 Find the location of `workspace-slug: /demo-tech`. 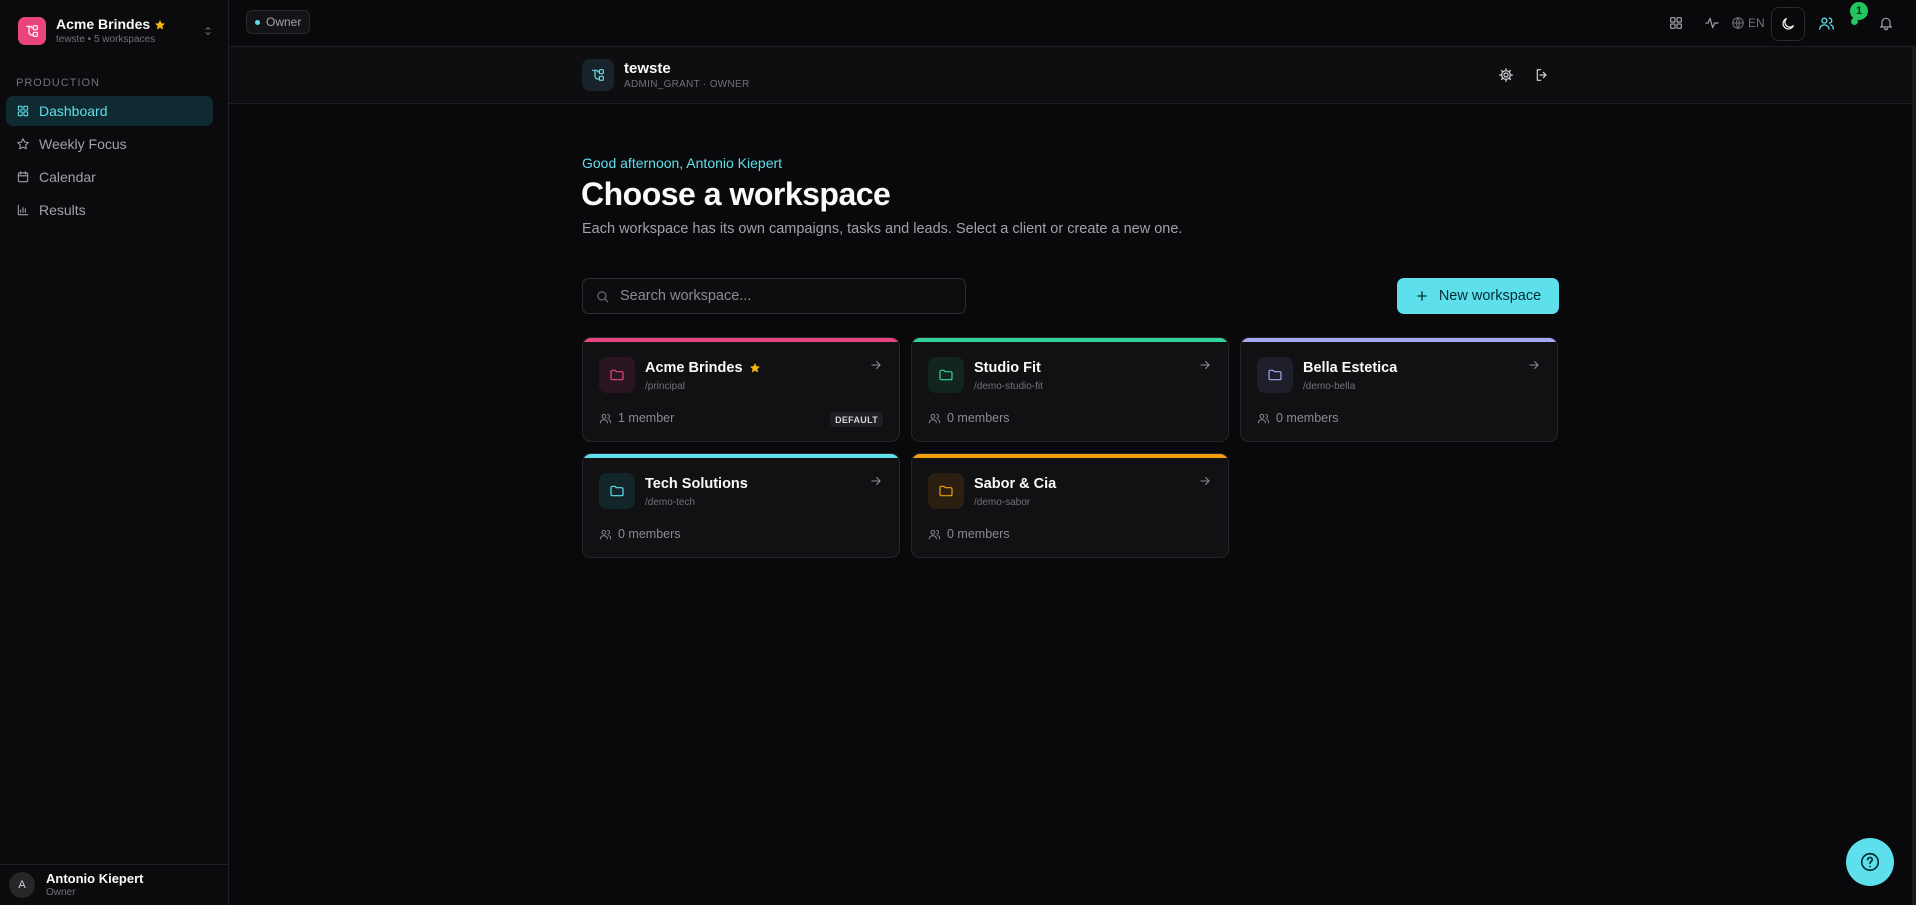

workspace-slug: /demo-tech is located at coordinates (670, 502).